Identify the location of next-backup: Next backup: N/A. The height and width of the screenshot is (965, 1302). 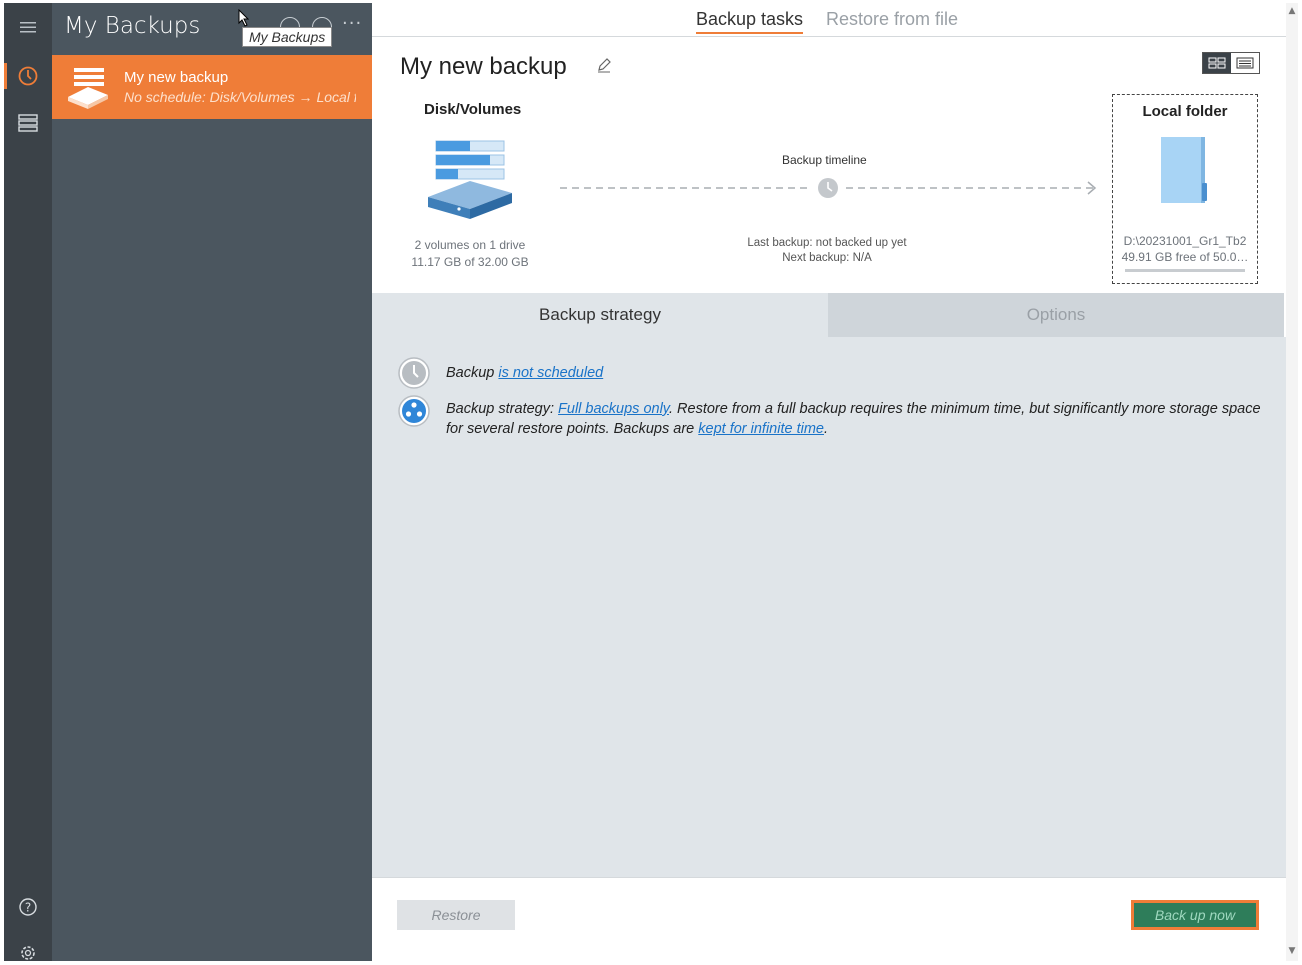
(827, 258).